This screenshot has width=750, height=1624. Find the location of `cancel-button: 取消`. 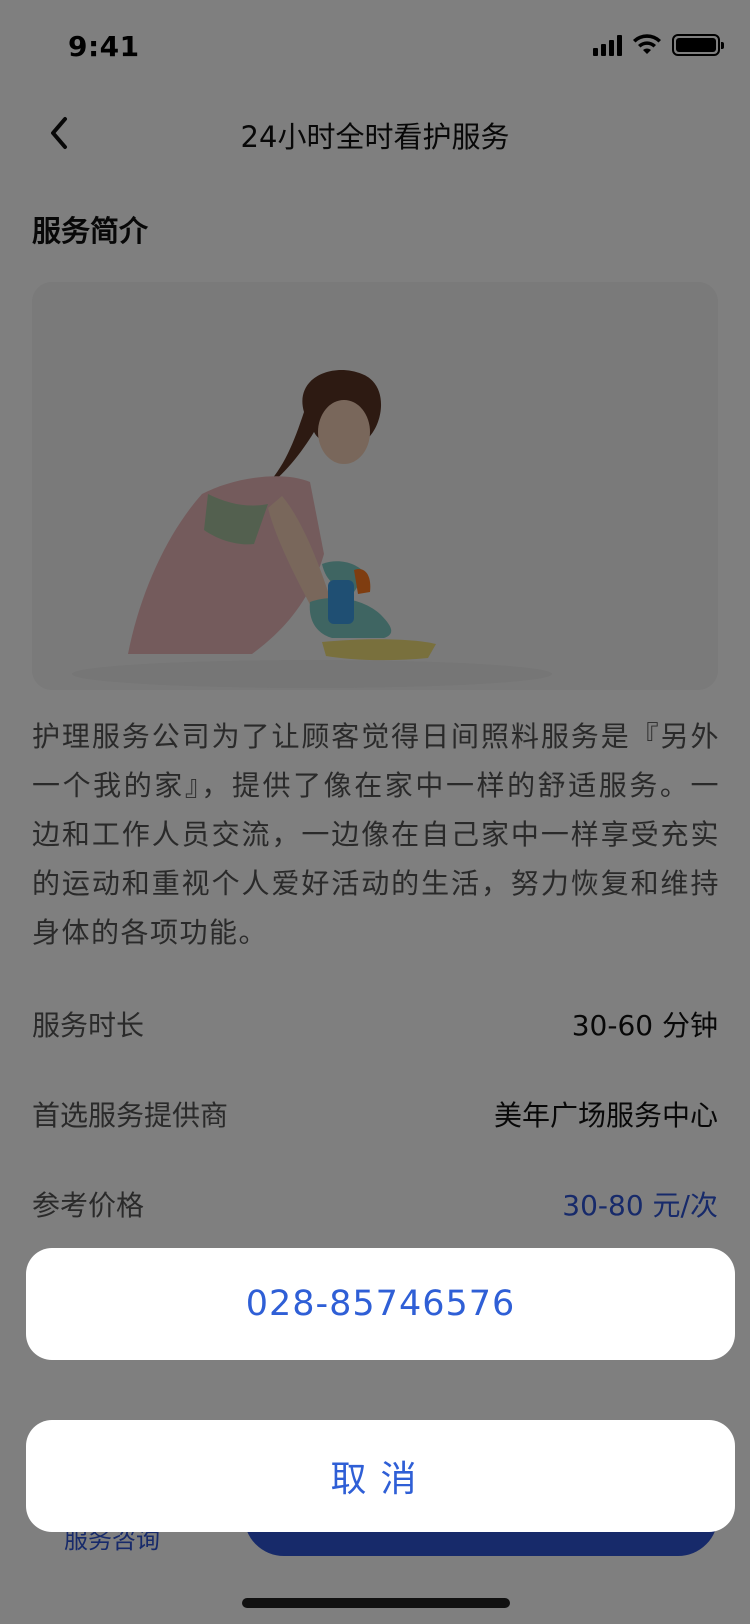

cancel-button: 取消 is located at coordinates (380, 1476).